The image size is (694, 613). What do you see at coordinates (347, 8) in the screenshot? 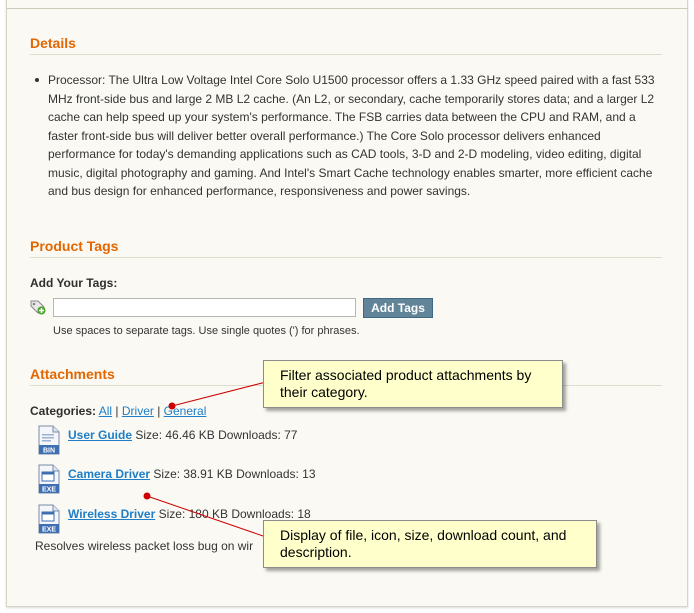
I see `top-divider` at bounding box center [347, 8].